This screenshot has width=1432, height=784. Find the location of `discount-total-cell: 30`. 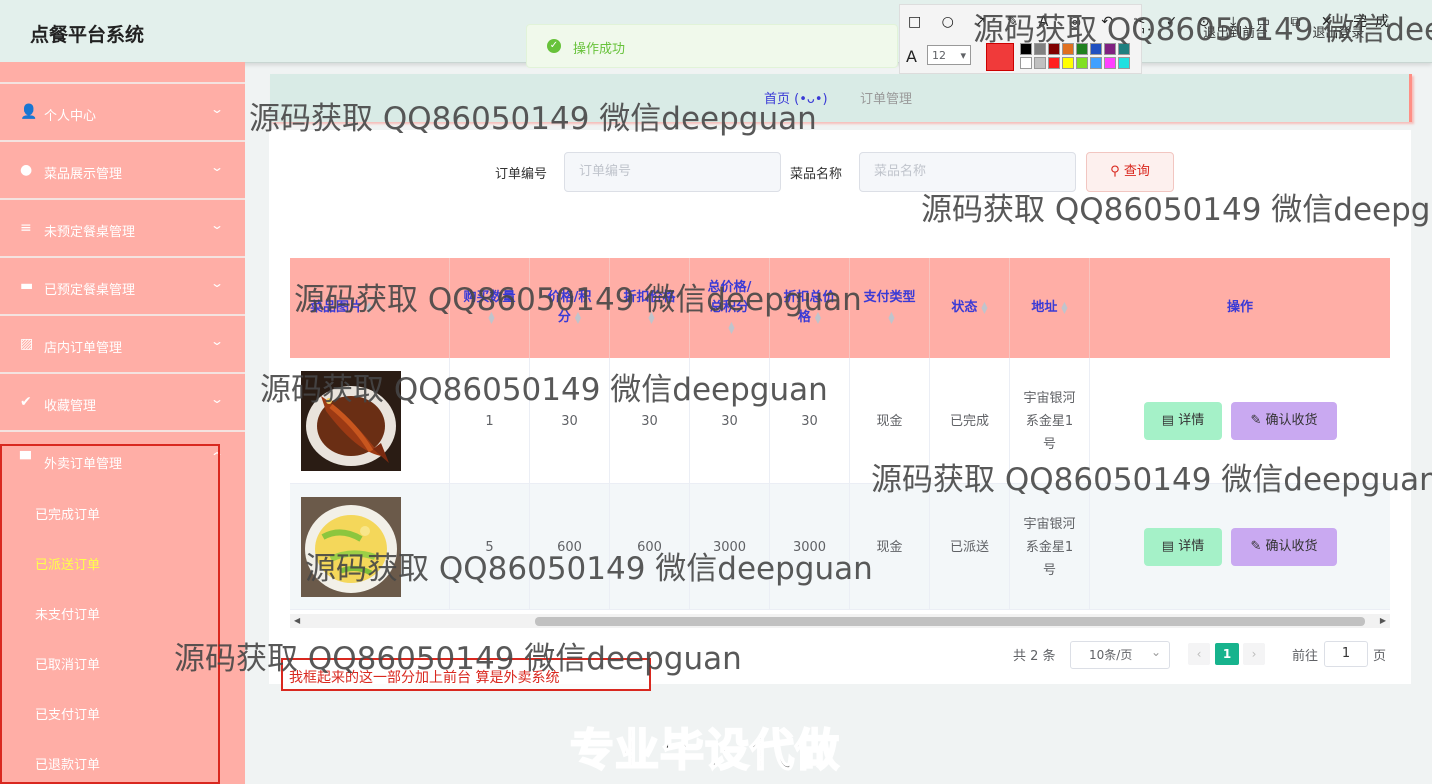

discount-total-cell: 30 is located at coordinates (810, 421).